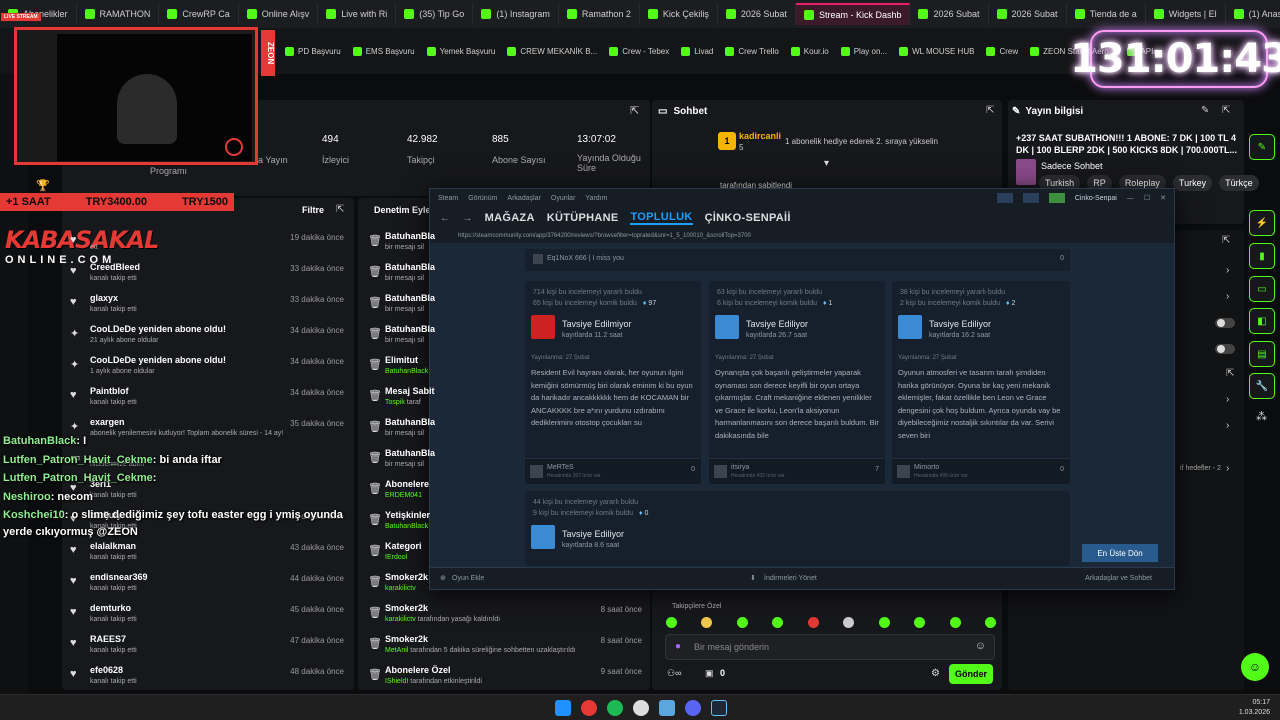 The width and height of the screenshot is (1280, 720). What do you see at coordinates (445, 218) in the screenshot?
I see `back-arrow-icon: ←` at bounding box center [445, 218].